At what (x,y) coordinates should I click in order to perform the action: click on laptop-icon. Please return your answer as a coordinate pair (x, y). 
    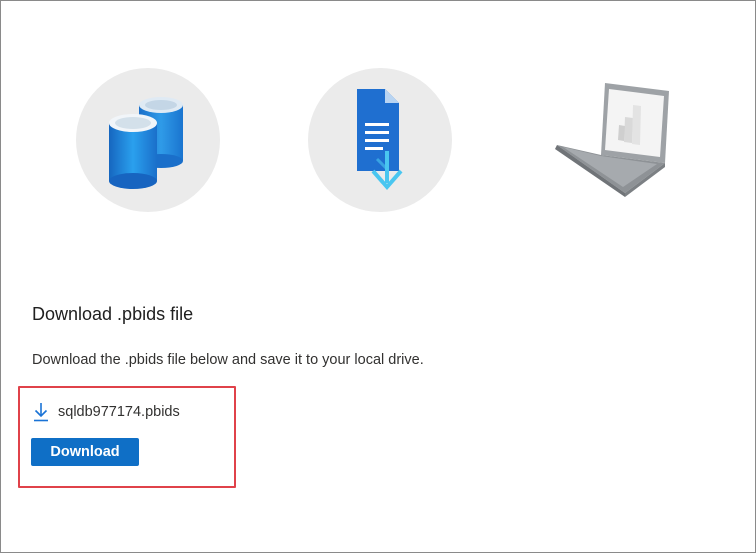
    Looking at the image, I should click on (614, 140).